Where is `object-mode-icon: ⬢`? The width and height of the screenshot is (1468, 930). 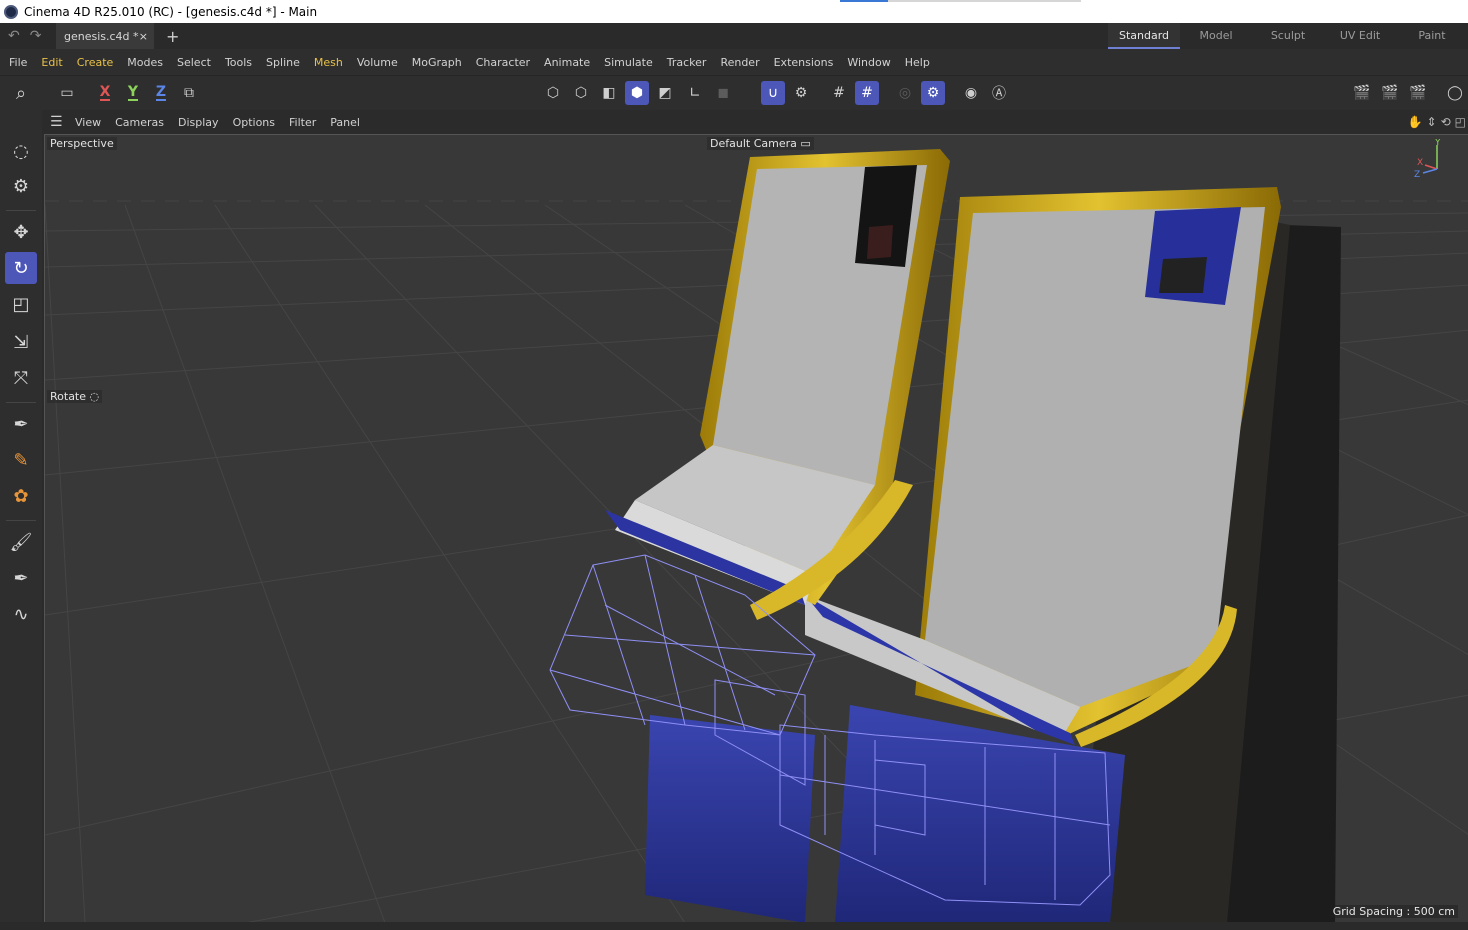 object-mode-icon: ⬢ is located at coordinates (637, 93).